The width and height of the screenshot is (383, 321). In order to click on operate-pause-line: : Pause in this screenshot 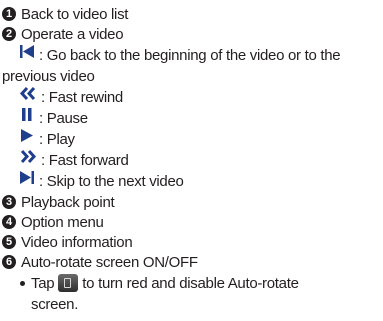, I will do `click(53, 118)`.